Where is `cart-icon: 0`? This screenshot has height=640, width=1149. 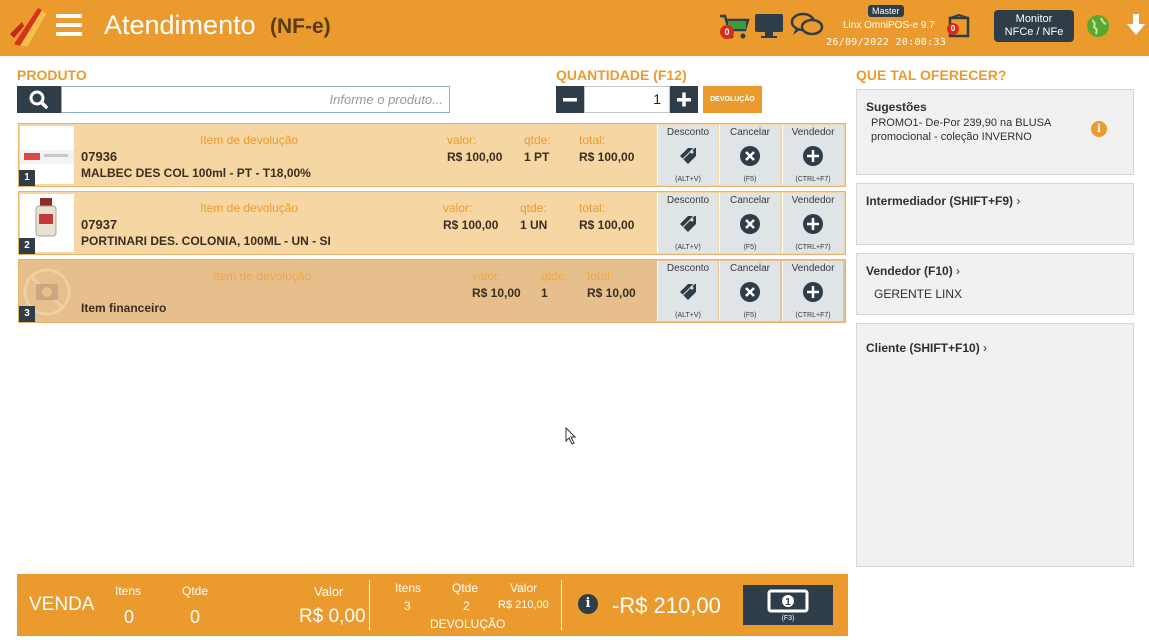
cart-icon: 0 is located at coordinates (733, 27).